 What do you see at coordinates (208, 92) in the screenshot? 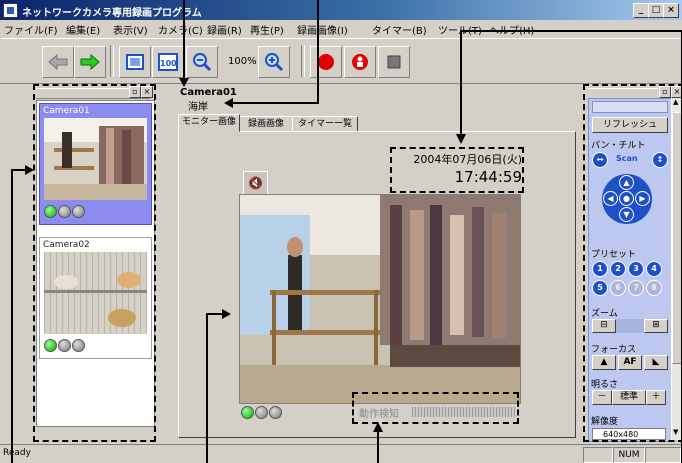
I see `camera-name: Camera01` at bounding box center [208, 92].